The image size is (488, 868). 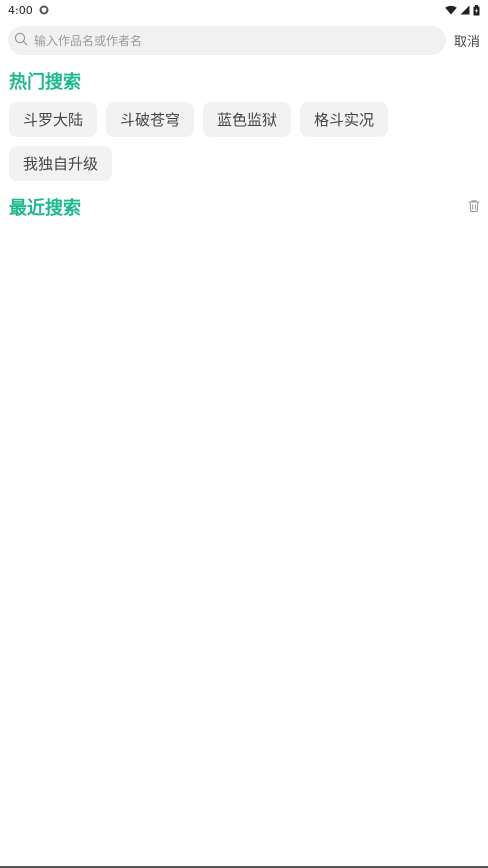 I want to click on status-right, so click(x=462, y=10).